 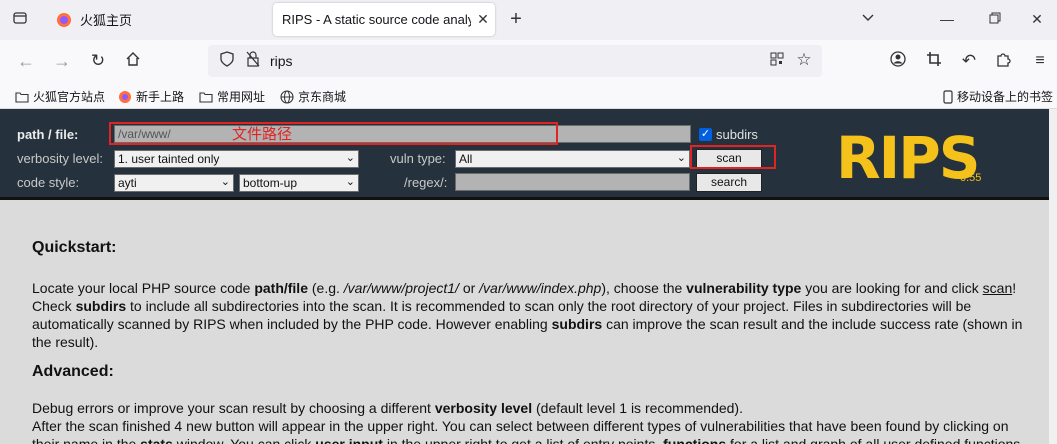 I want to click on scan-link: scan, so click(x=998, y=288).